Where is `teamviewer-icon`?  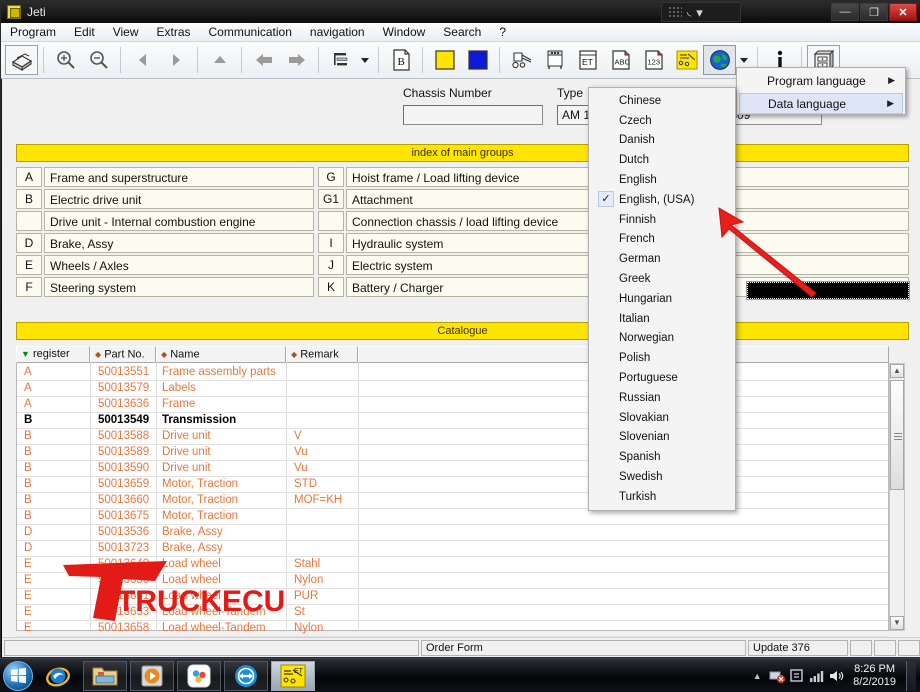 teamviewer-icon is located at coordinates (246, 675).